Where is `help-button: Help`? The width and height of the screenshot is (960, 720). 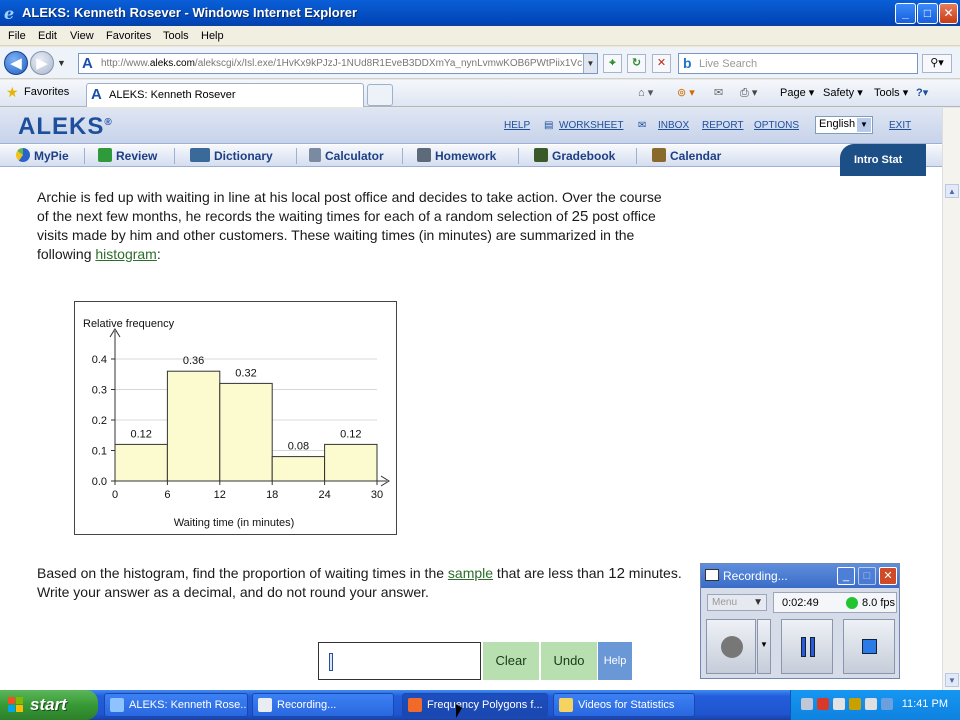 help-button: Help is located at coordinates (615, 661).